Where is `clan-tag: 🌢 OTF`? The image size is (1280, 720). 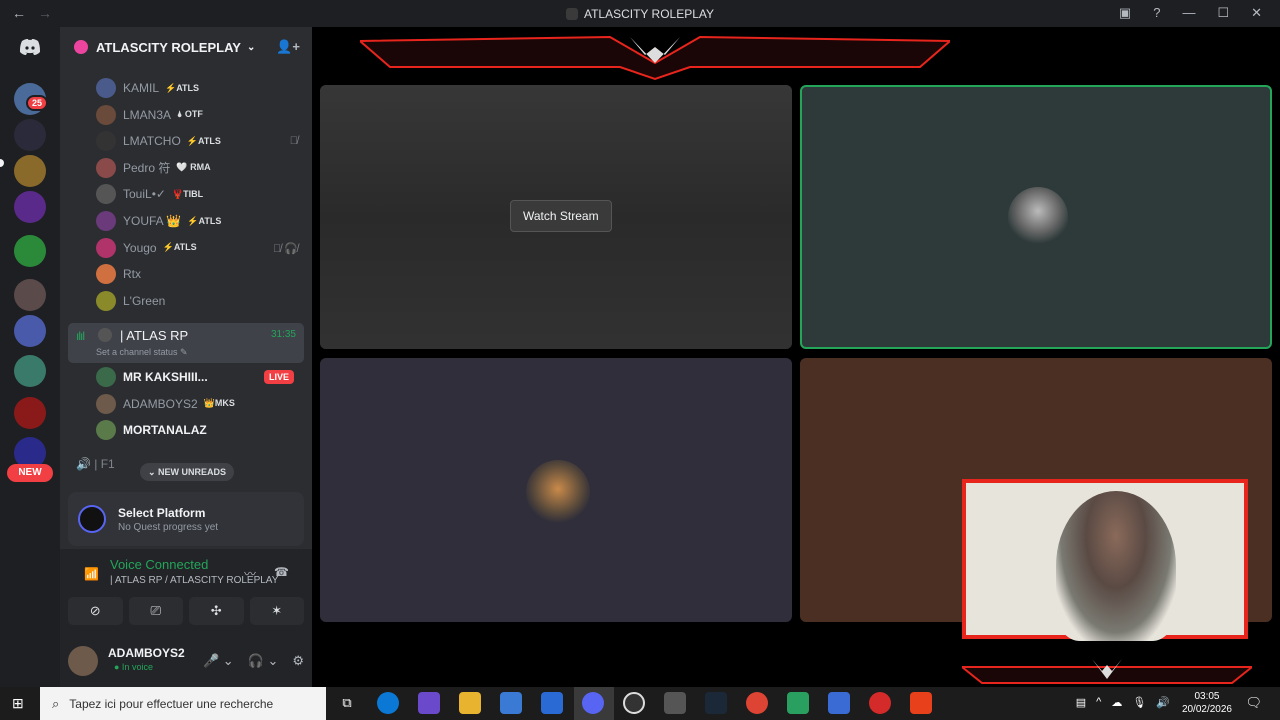
clan-tag: 🌢 OTF is located at coordinates (190, 114).